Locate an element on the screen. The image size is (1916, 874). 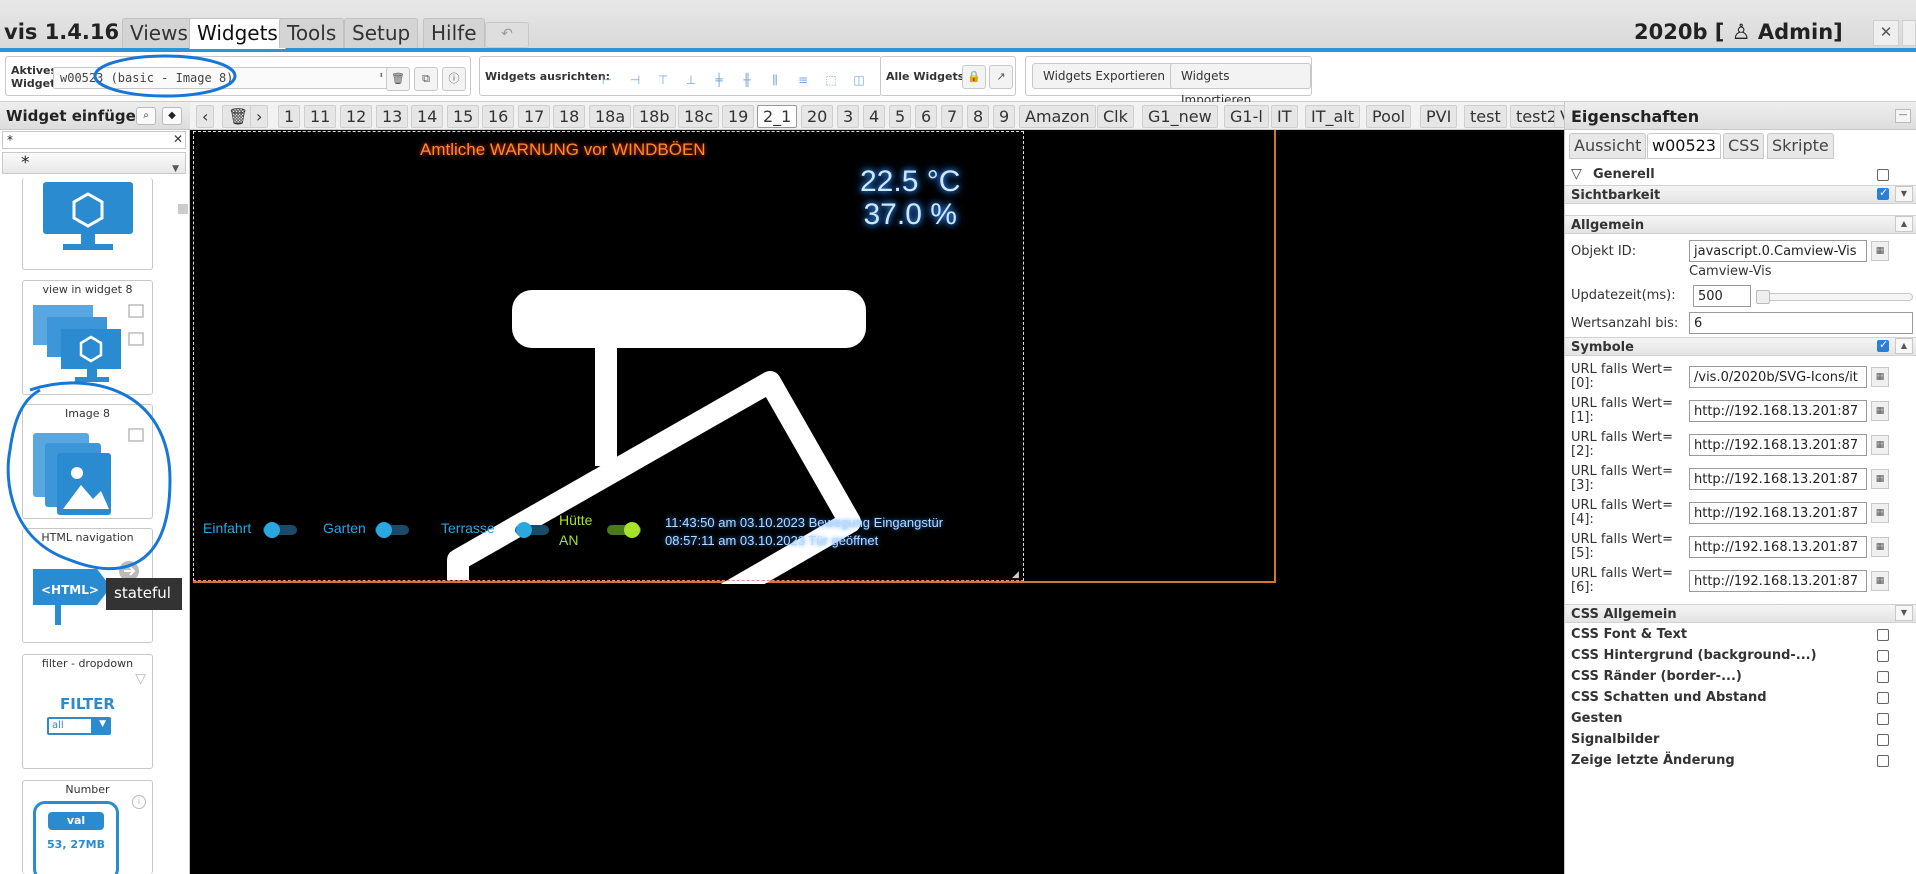
align-top-icon: ⊤ is located at coordinates (663, 80).